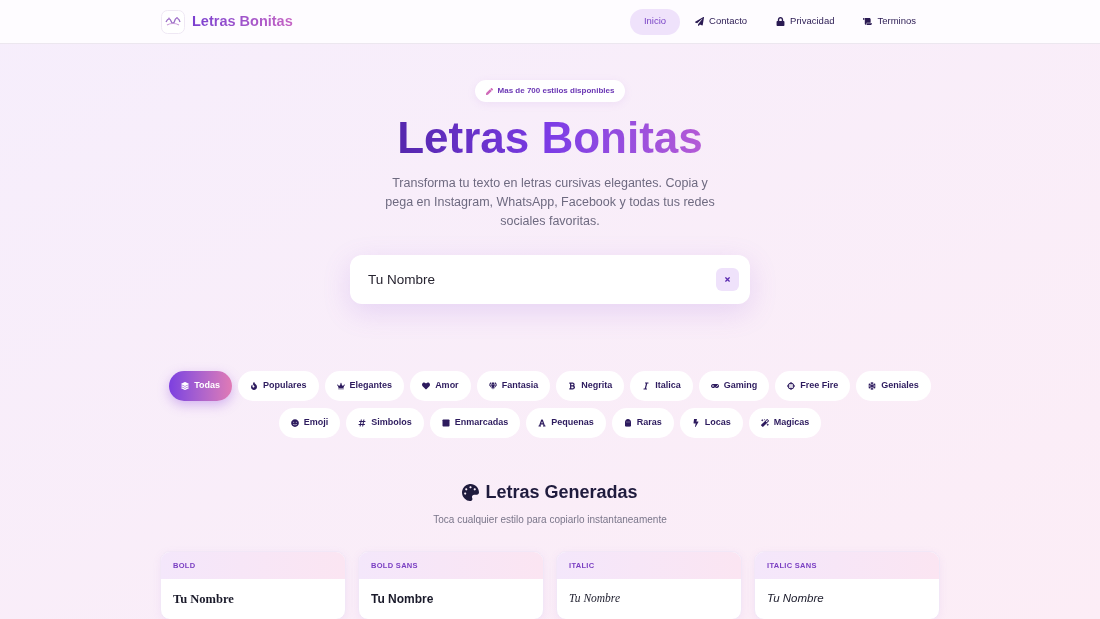 The height and width of the screenshot is (619, 1100). What do you see at coordinates (714, 386) in the screenshot?
I see `gamepad-icon` at bounding box center [714, 386].